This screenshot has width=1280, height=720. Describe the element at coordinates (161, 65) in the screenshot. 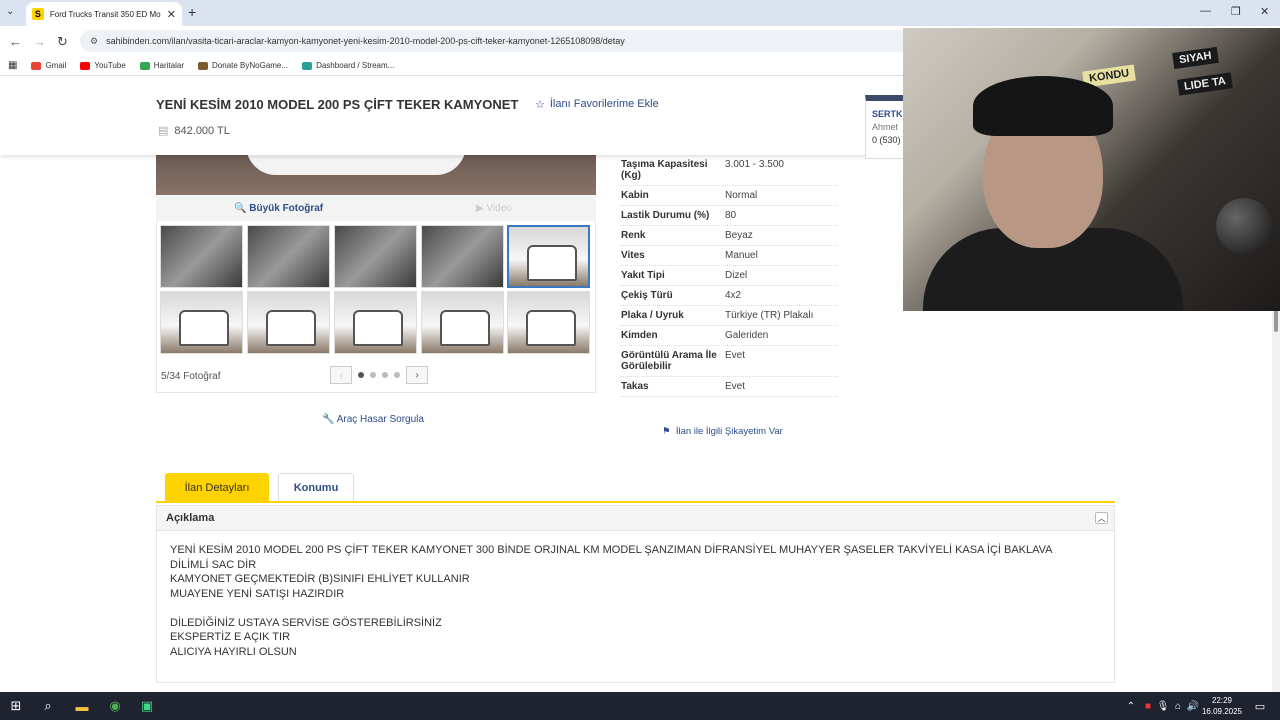

I see `bookmark-maps: Haritalar` at that location.